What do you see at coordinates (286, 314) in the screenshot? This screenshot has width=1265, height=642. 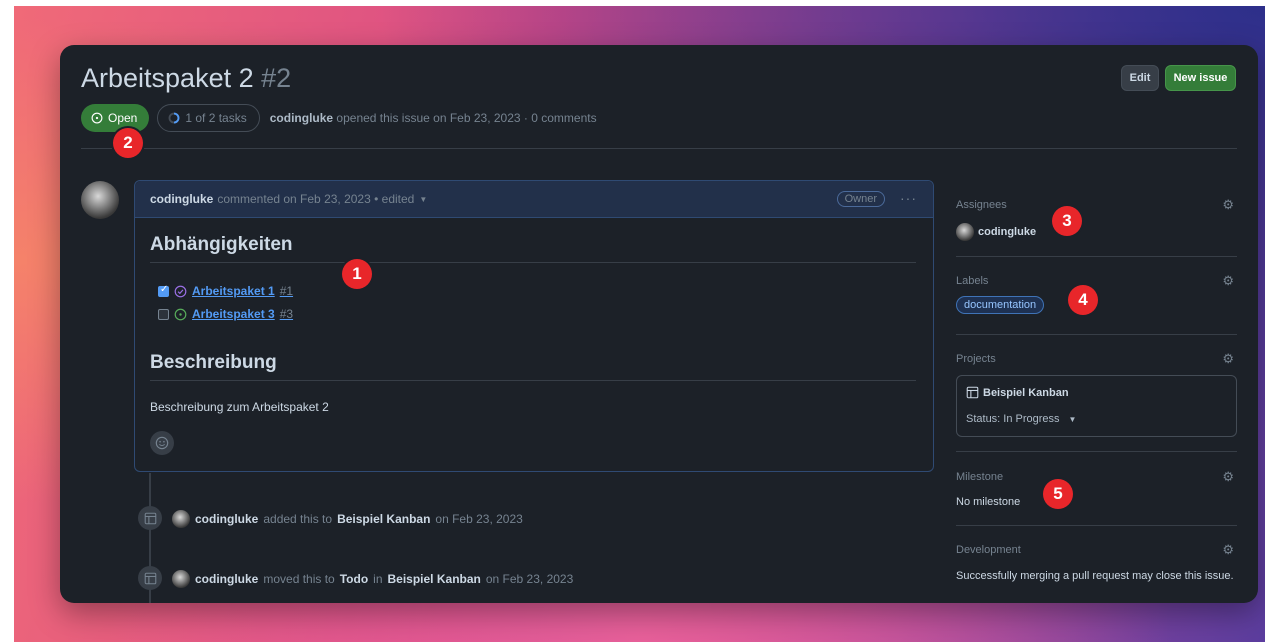 I see `task-number: #3` at bounding box center [286, 314].